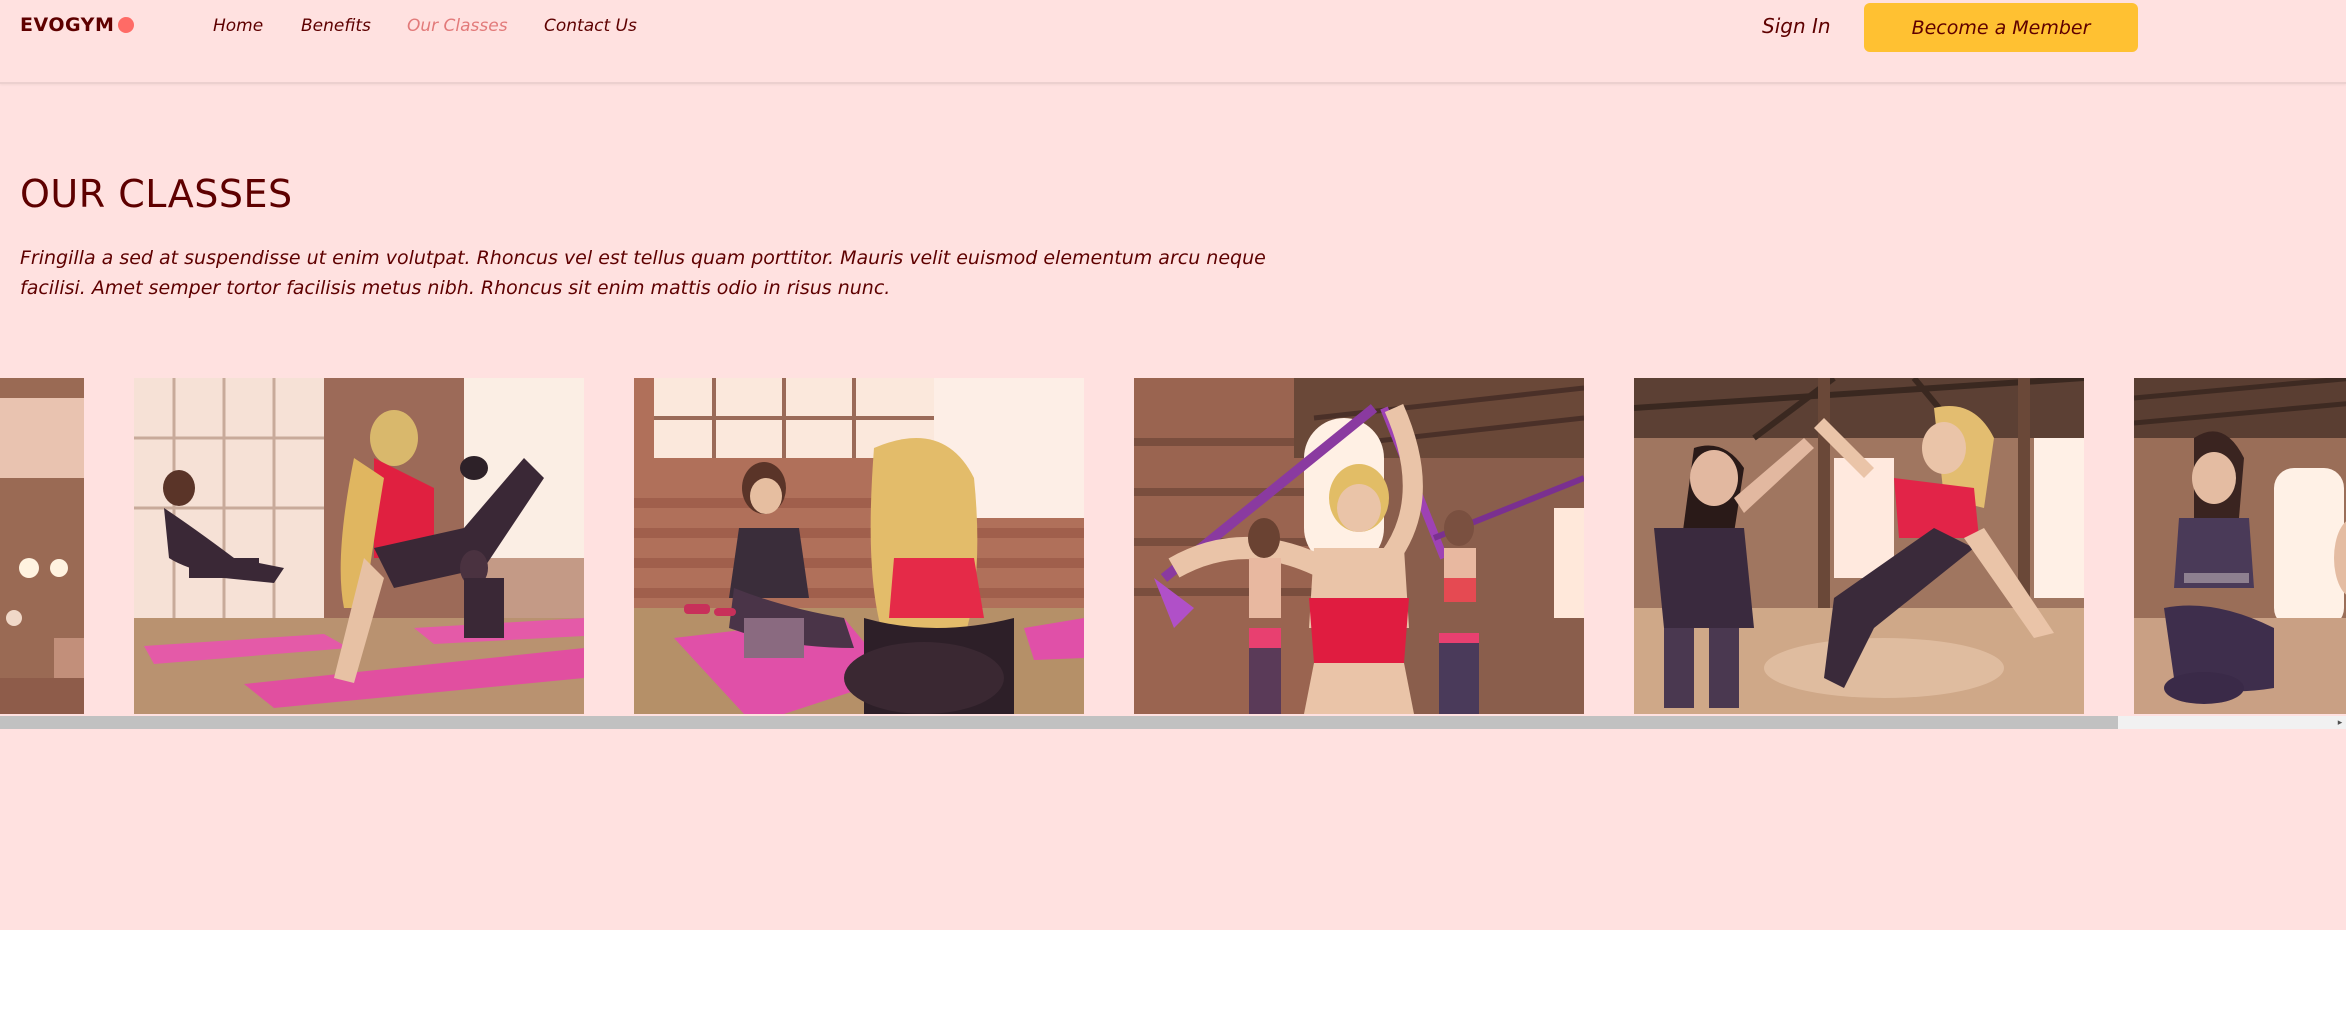  Describe the element at coordinates (156, 194) in the screenshot. I see `section-title: OUR CLASSES` at that location.